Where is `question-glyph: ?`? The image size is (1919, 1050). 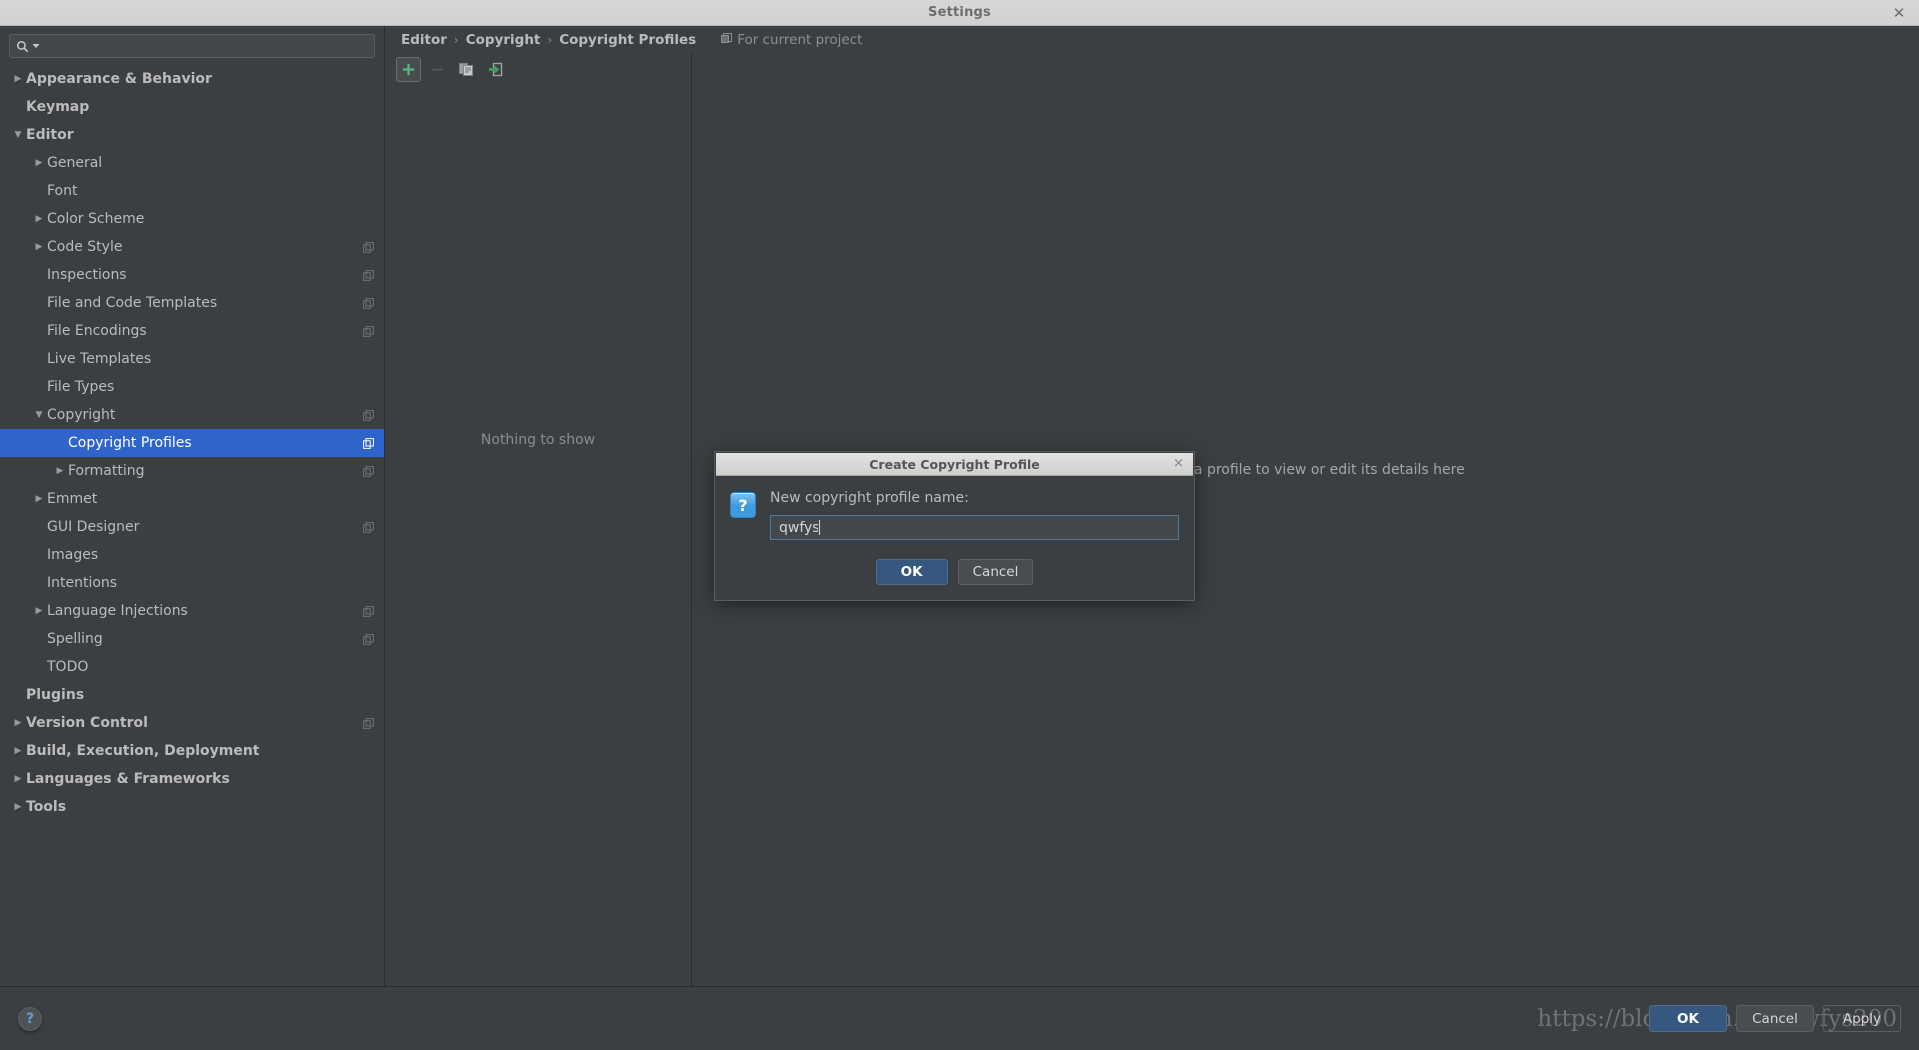
question-glyph: ? is located at coordinates (743, 505).